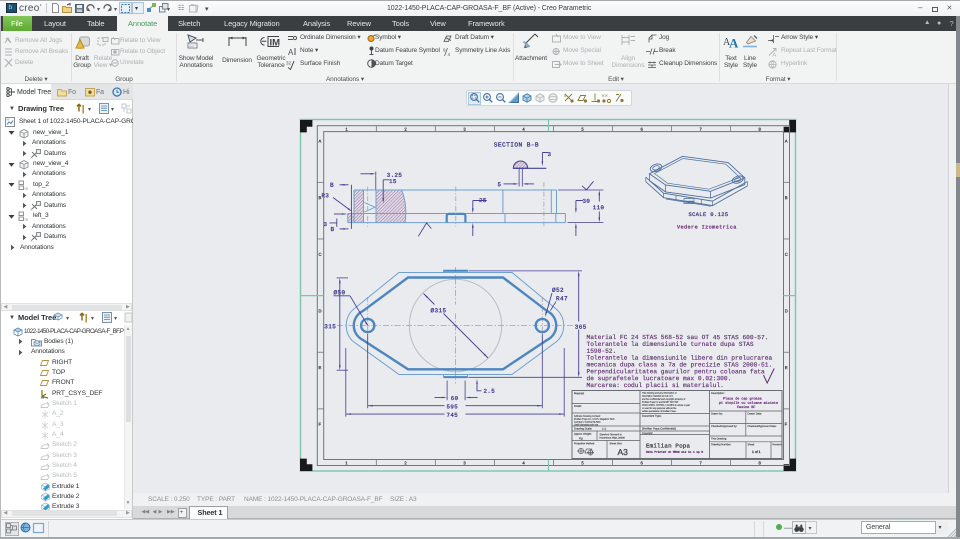  I want to click on svg-text: 1:1, so click(604, 429).